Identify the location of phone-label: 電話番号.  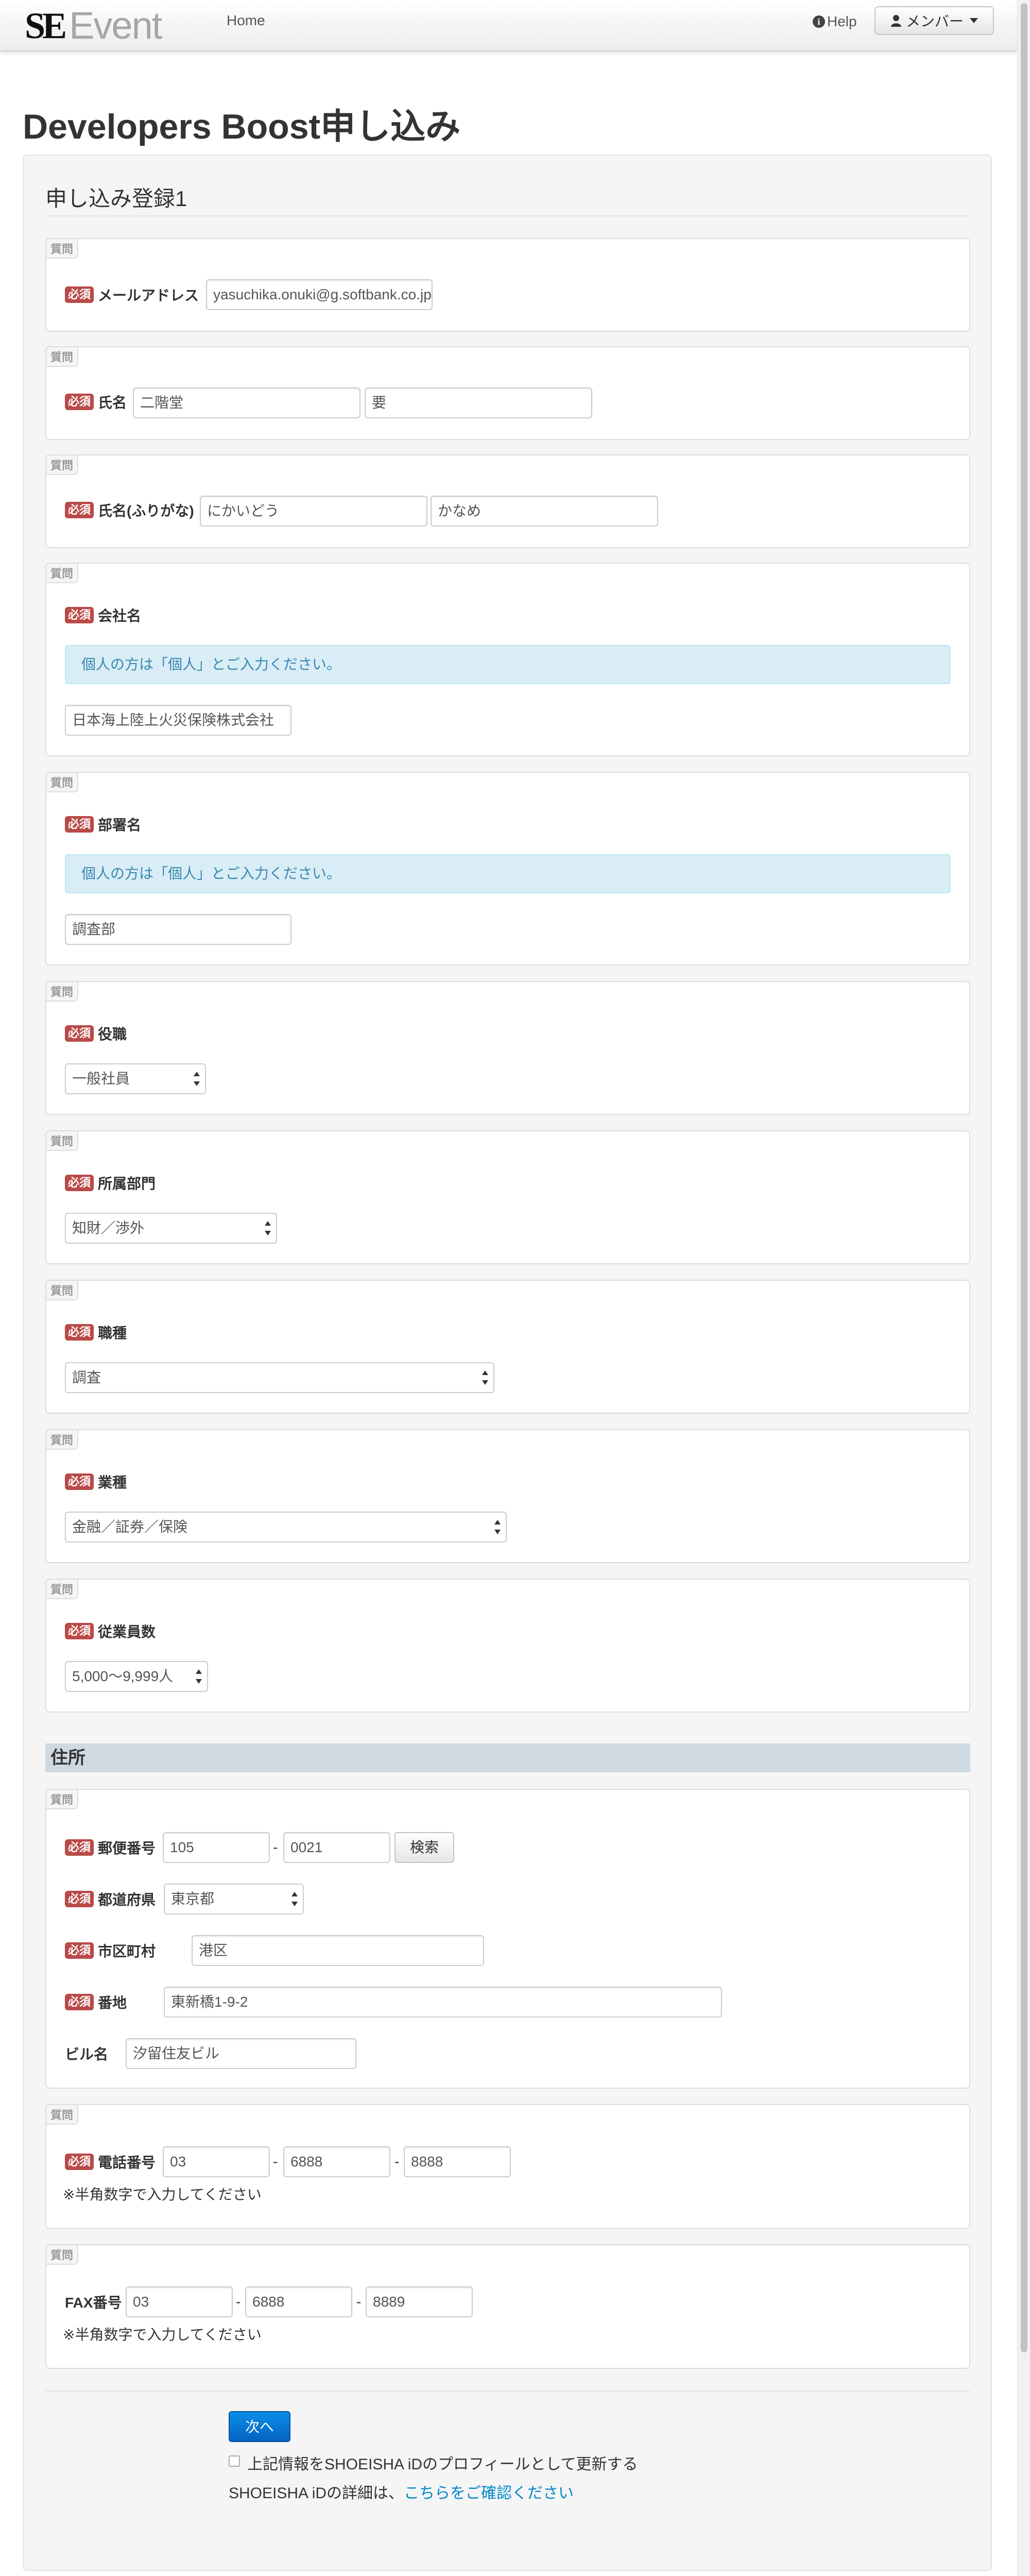
(127, 2163).